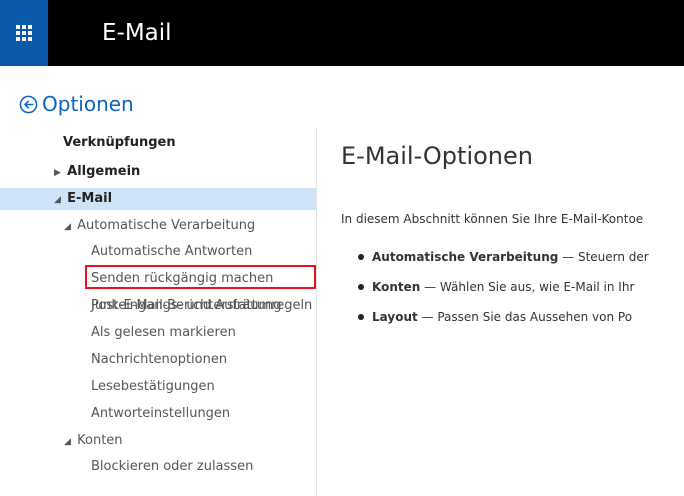  I want to click on sidebar-item-label: Antworteinstellungen, so click(161, 413).